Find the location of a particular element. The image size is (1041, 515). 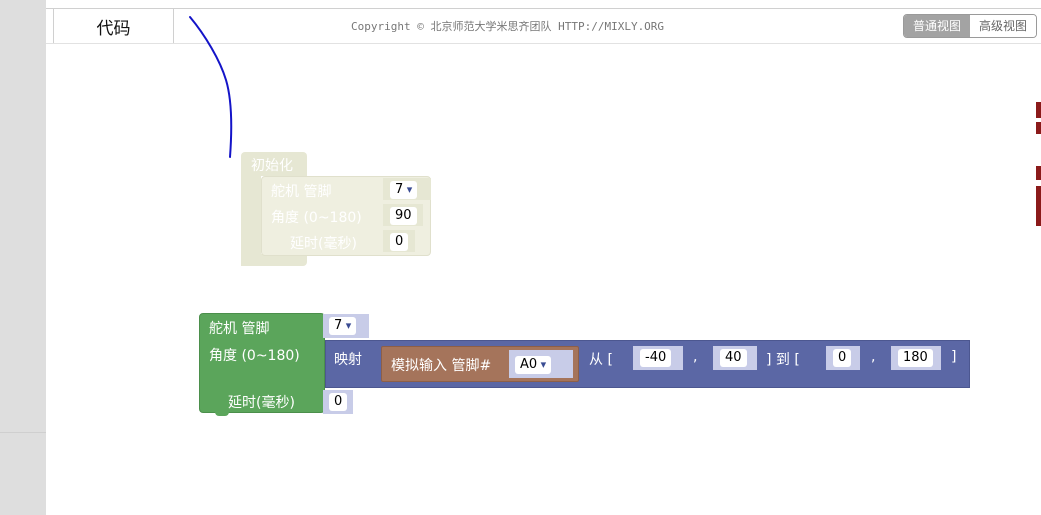

pen-annotation-stroke is located at coordinates (211, 87).